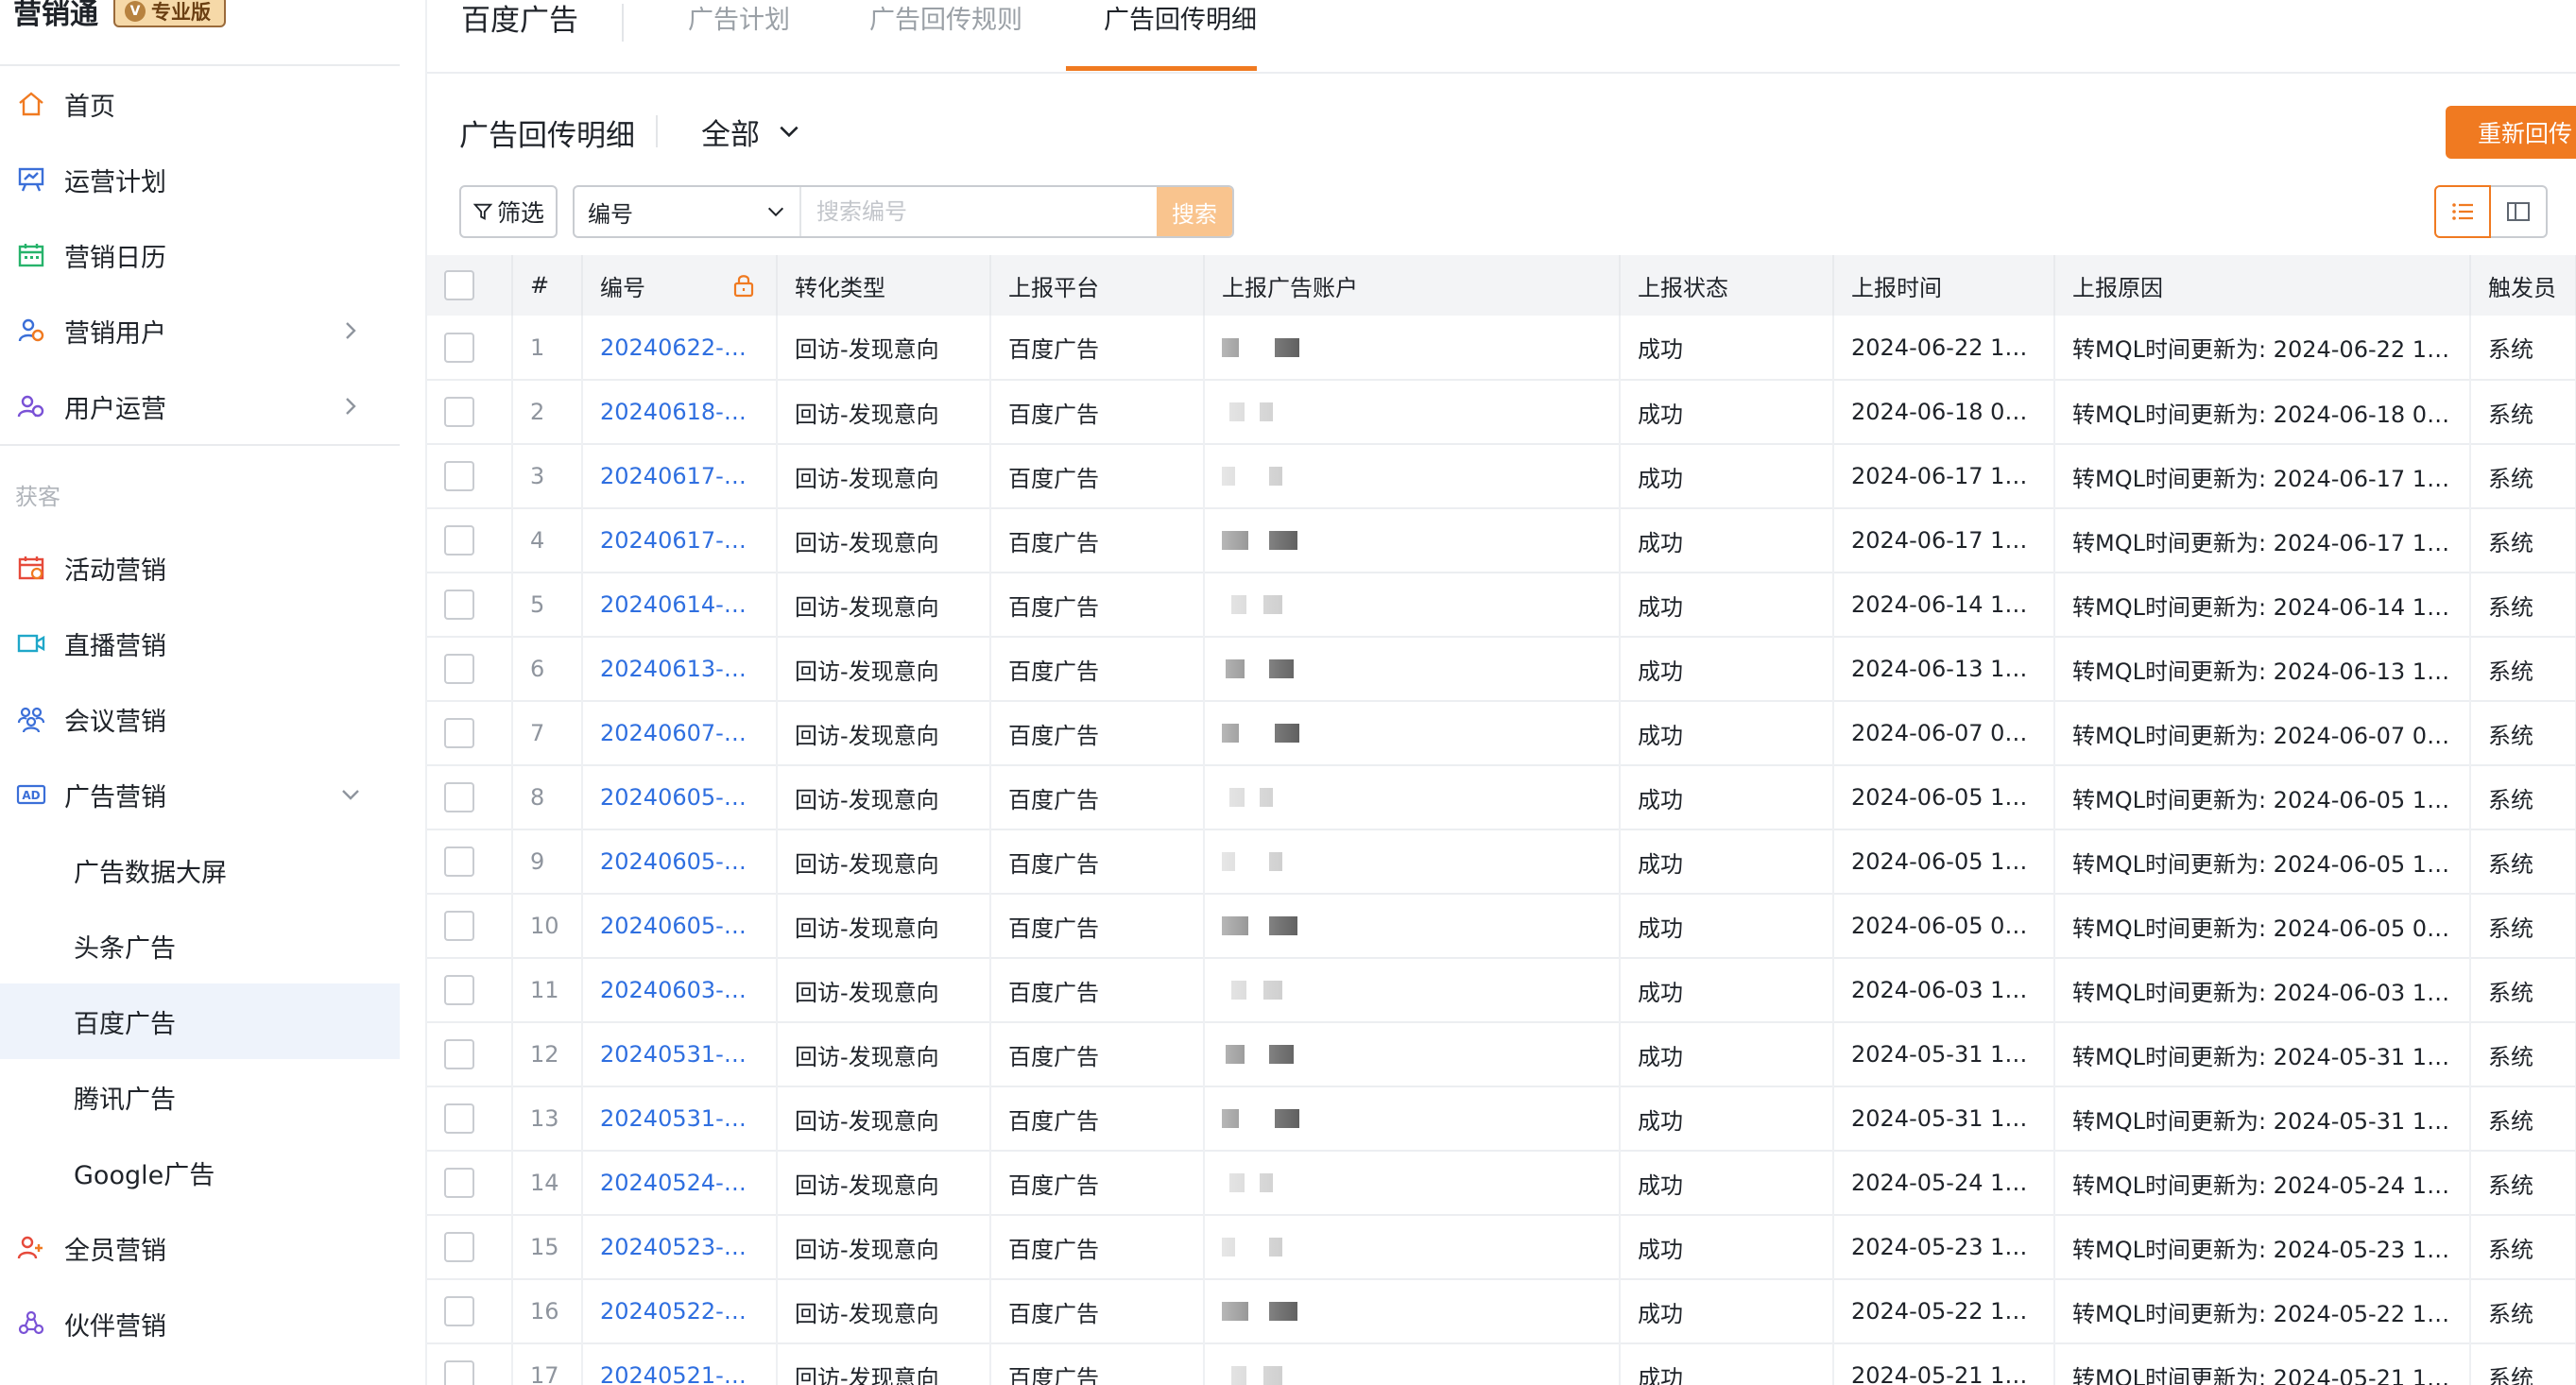 The height and width of the screenshot is (1385, 2576). What do you see at coordinates (200, 406) in the screenshot?
I see `sidebar-item-user-ops: 用户运营` at bounding box center [200, 406].